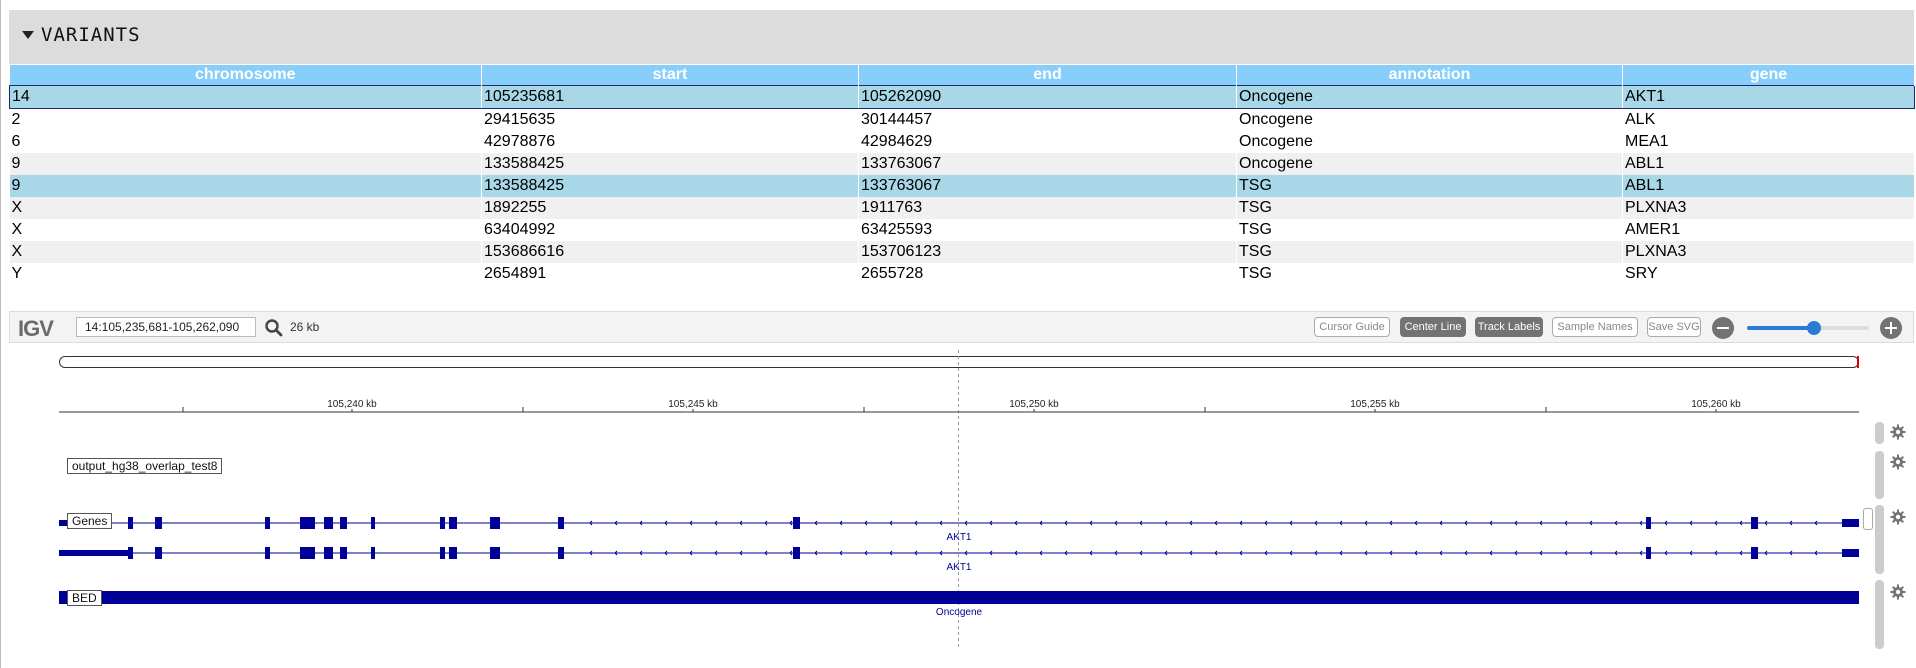  Describe the element at coordinates (1429, 75) in the screenshot. I see `column-header-annotation: annotation` at that location.